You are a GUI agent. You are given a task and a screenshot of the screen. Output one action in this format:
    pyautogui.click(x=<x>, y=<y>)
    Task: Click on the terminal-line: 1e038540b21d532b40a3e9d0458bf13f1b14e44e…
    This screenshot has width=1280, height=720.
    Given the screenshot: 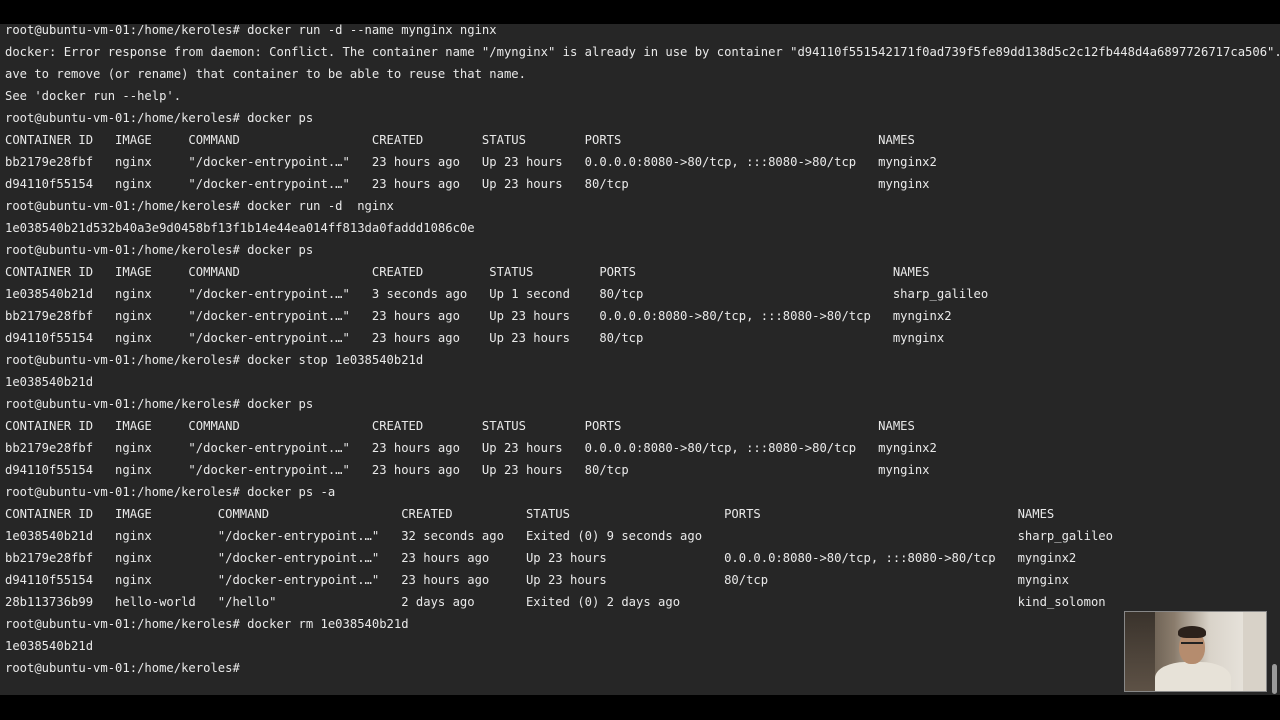 What is the action you would take?
    pyautogui.click(x=240, y=228)
    